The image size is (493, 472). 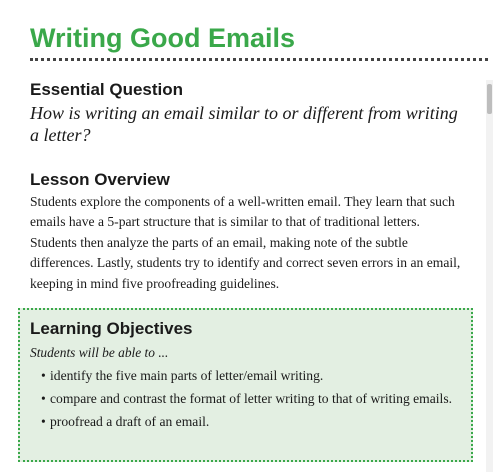 I want to click on learning-objectives-heading: Learning Objectives, so click(x=111, y=328).